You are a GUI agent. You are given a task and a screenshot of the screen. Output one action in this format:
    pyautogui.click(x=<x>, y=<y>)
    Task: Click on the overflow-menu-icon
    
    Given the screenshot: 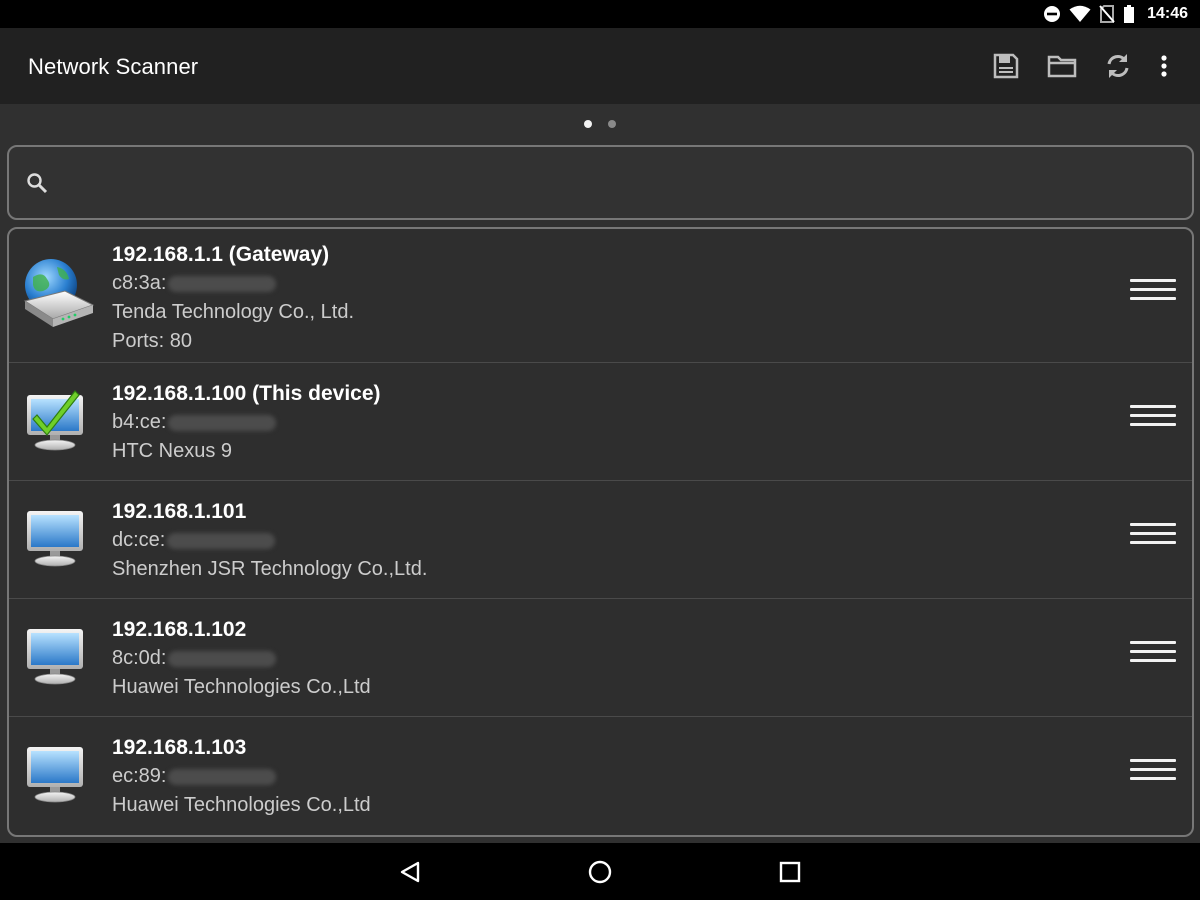 What is the action you would take?
    pyautogui.click(x=1164, y=66)
    